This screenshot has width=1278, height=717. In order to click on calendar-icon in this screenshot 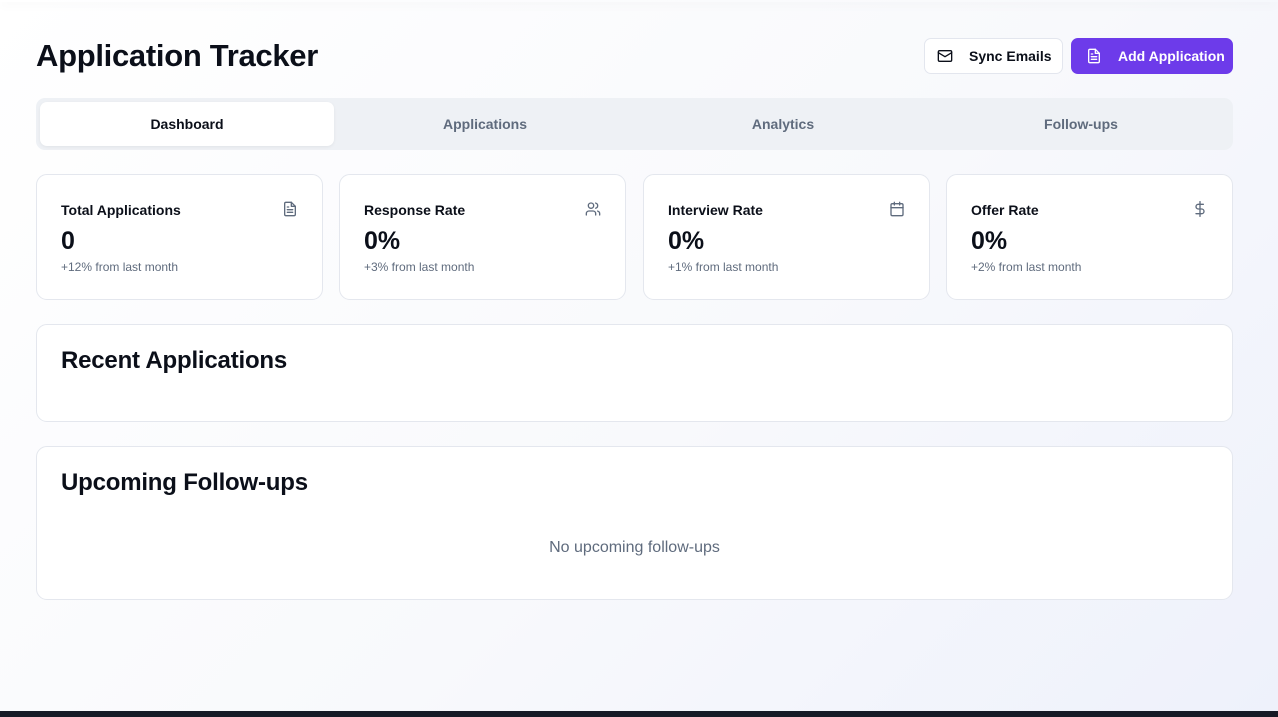, I will do `click(897, 209)`.